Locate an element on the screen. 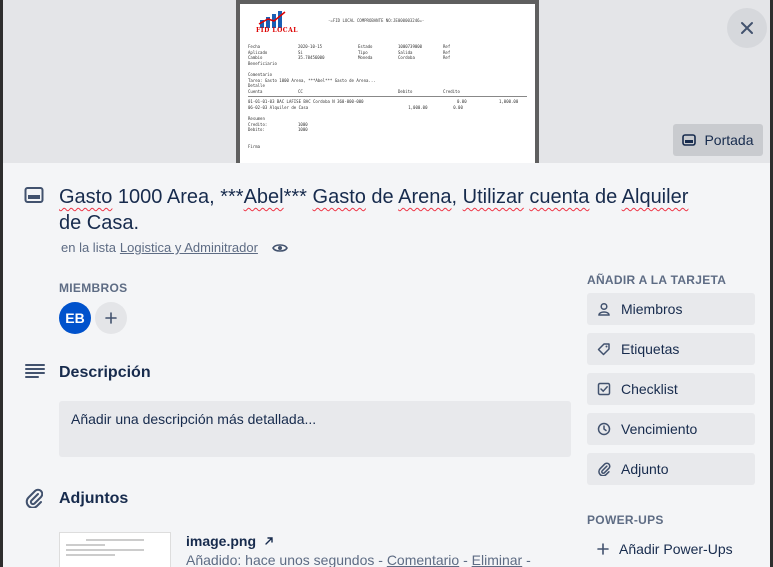 This screenshot has height=567, width=773. card-title-part: *** is located at coordinates (298, 197).